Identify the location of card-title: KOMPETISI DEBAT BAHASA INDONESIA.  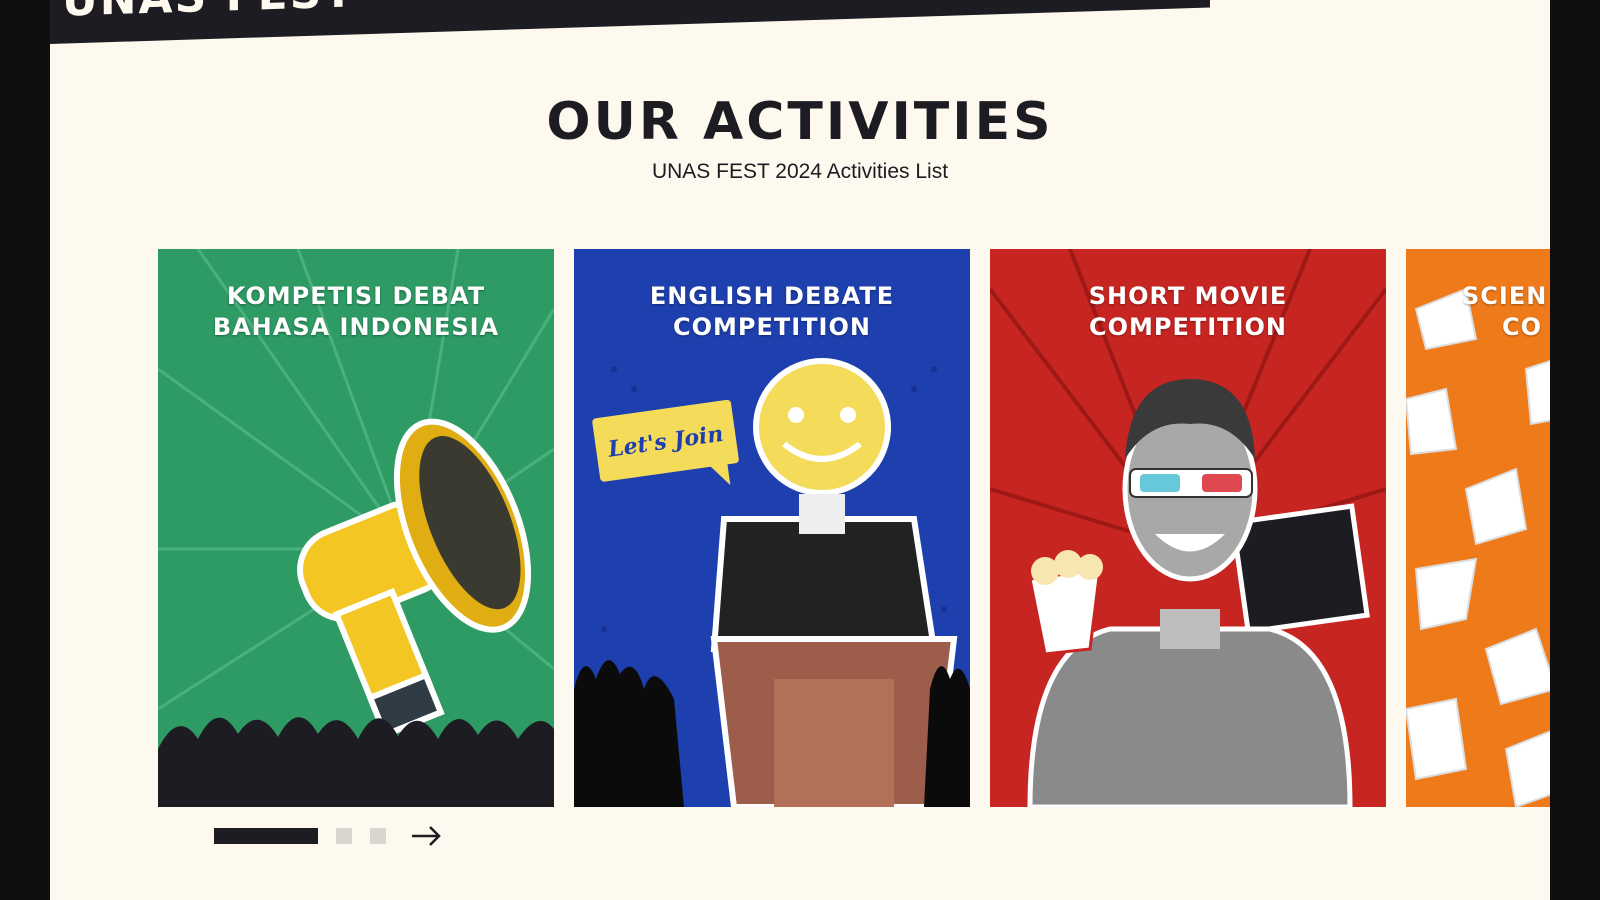
(356, 312).